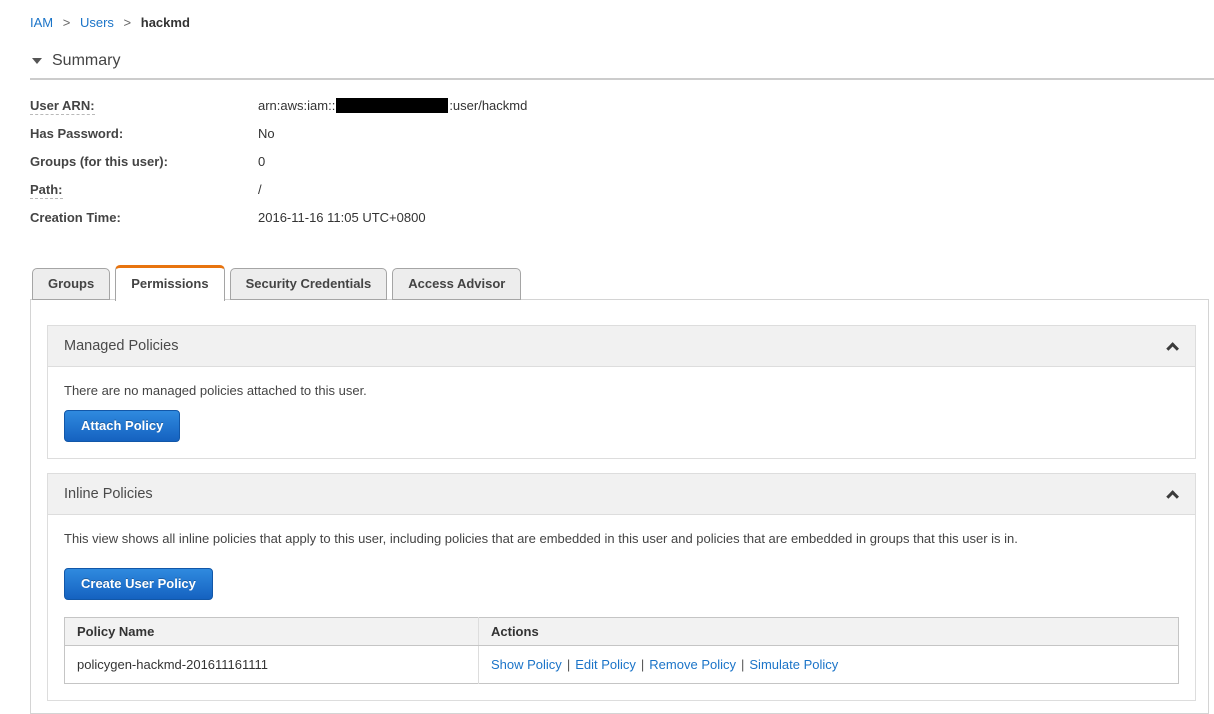  Describe the element at coordinates (271, 631) in the screenshot. I see `policy-name-column-header: Policy Name` at that location.